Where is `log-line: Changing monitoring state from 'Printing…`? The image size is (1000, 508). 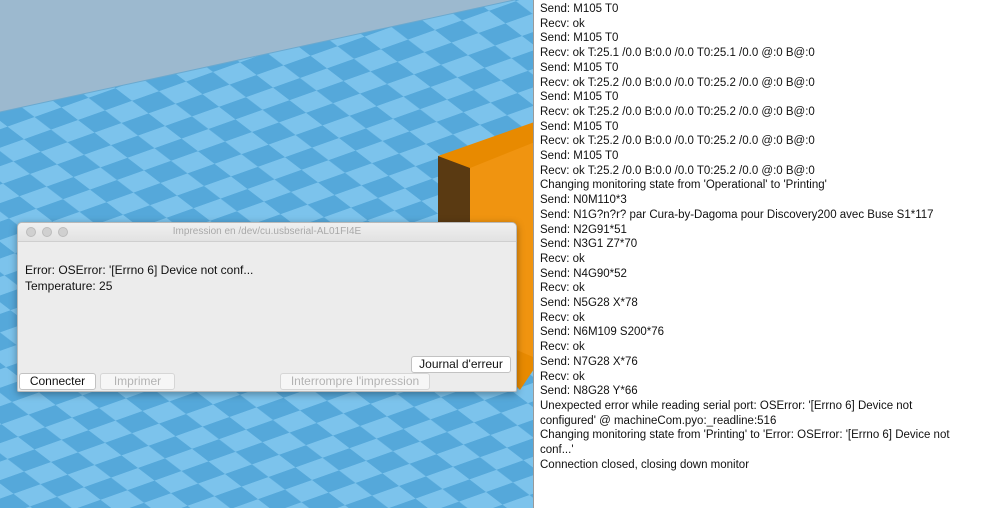 log-line: Changing monitoring state from 'Printing… is located at coordinates (745, 435).